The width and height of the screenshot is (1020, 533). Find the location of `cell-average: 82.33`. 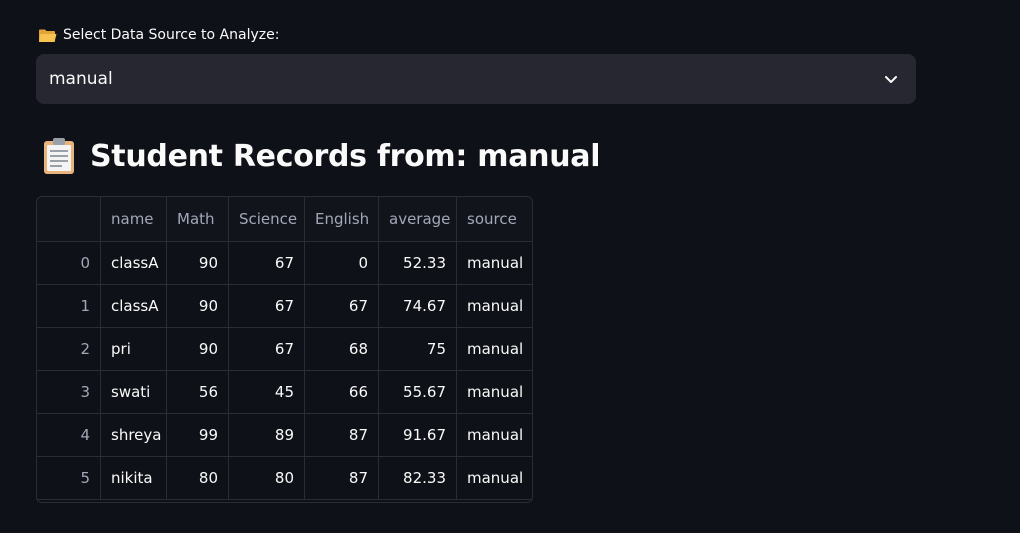

cell-average: 82.33 is located at coordinates (417, 478).